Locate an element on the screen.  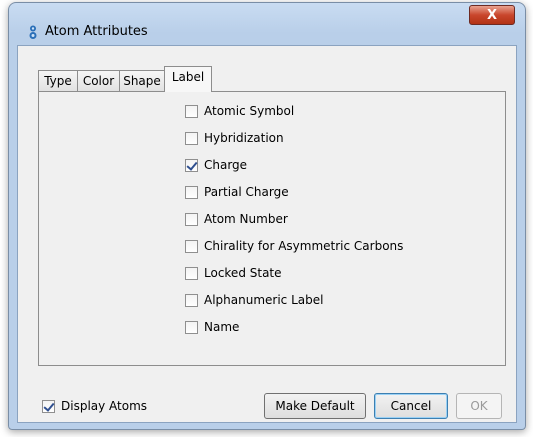
option-name: Name is located at coordinates (212, 327).